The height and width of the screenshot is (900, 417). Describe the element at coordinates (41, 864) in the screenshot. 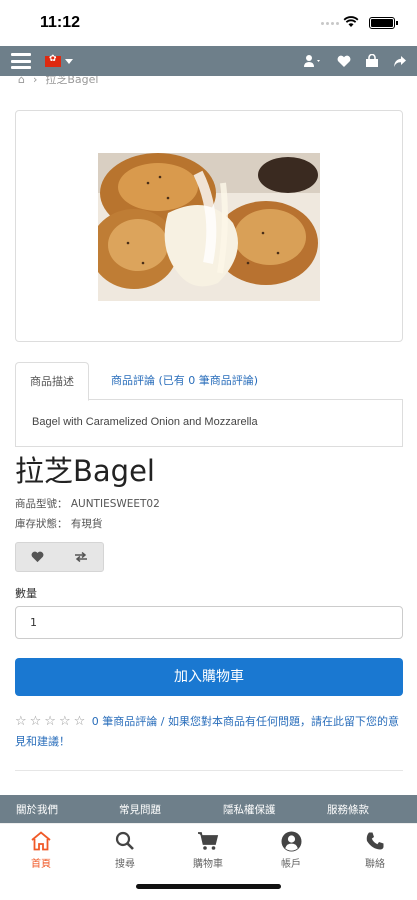

I see `tabbar-home-label: 首頁` at that location.